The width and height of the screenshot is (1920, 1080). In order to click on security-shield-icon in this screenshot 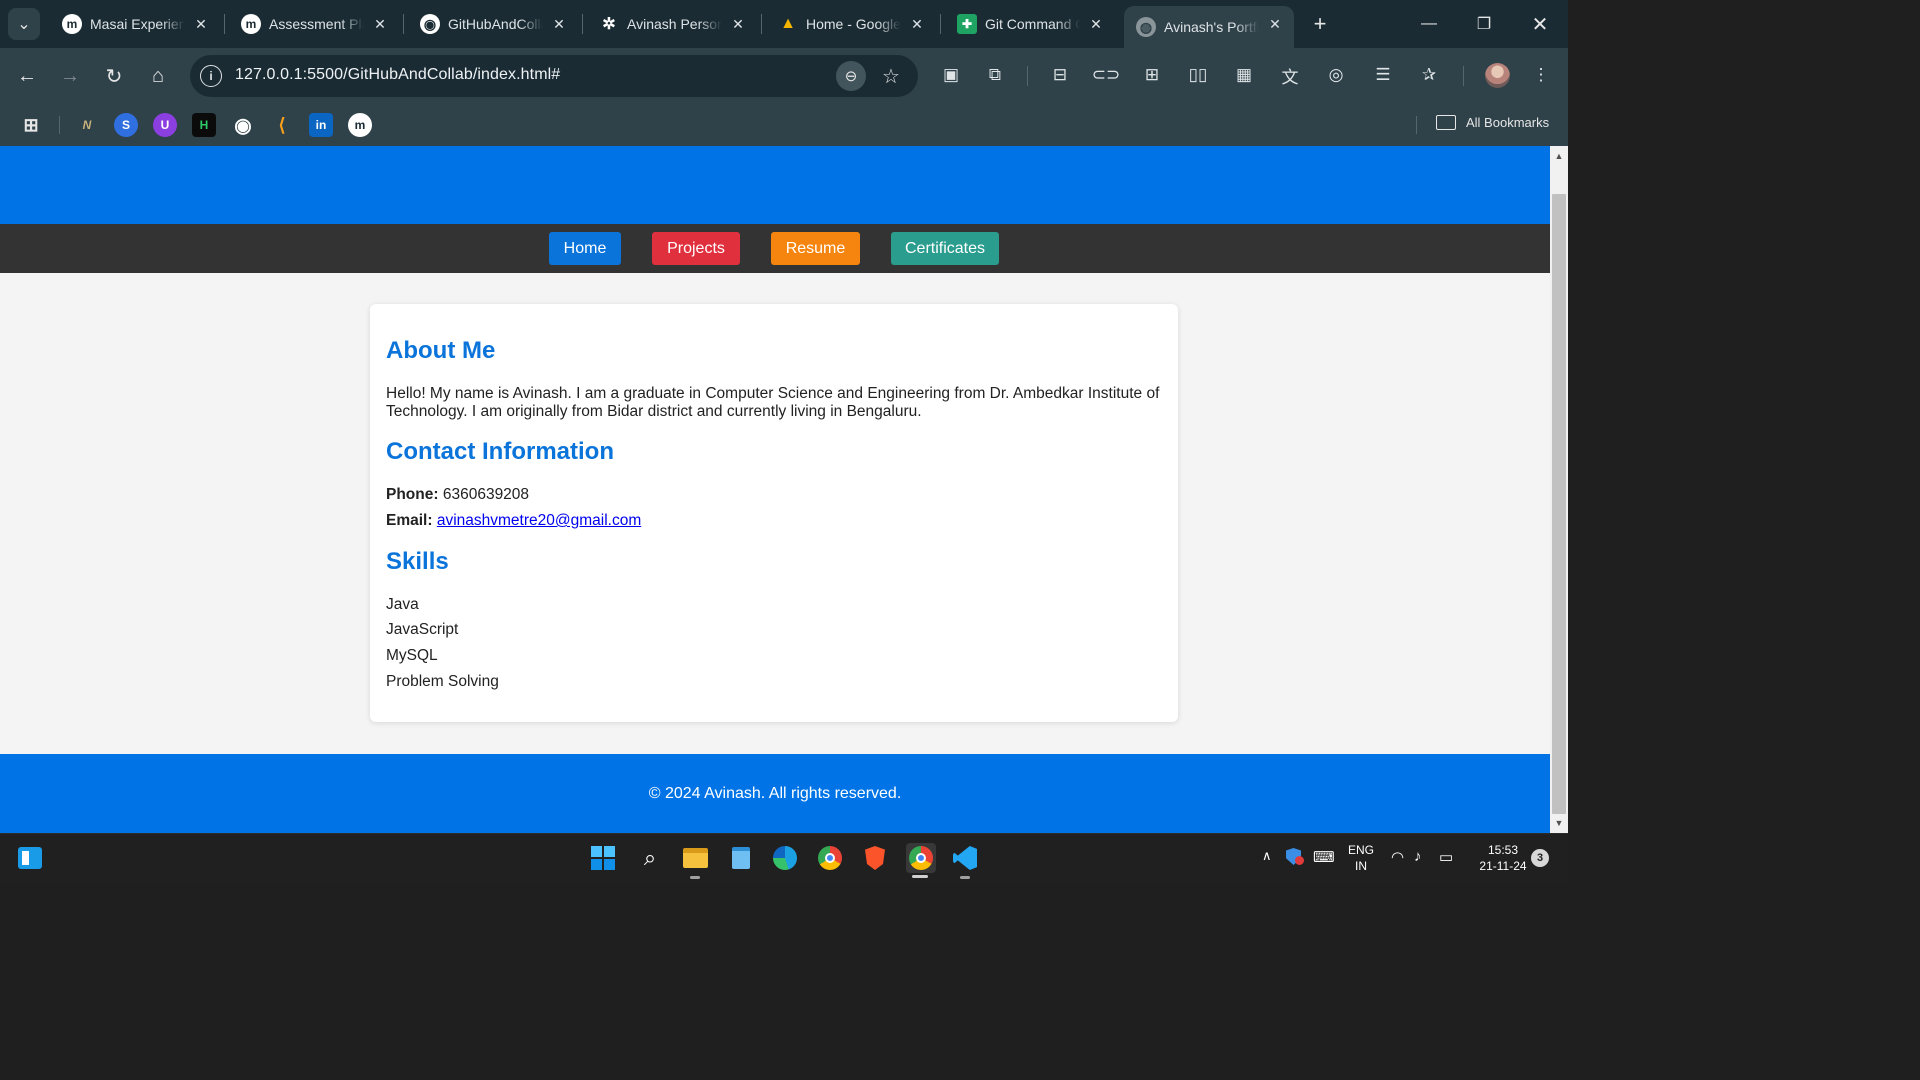, I will do `click(1295, 856)`.